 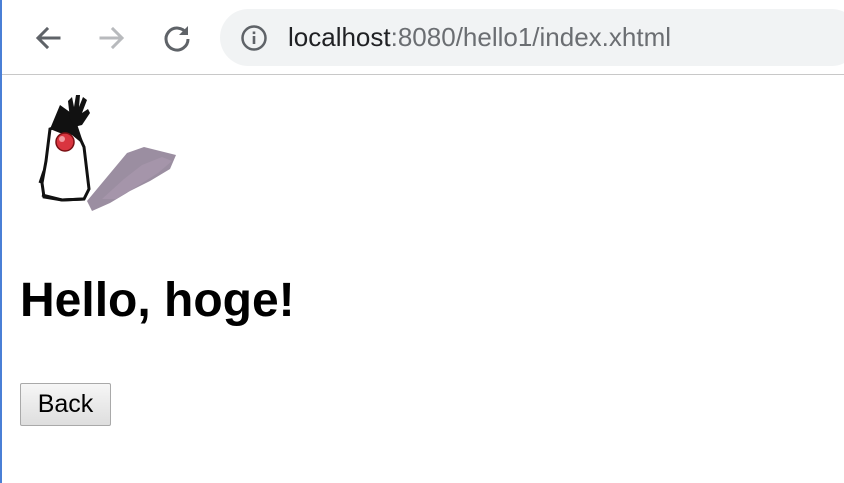 I want to click on reload-button, so click(x=177, y=38).